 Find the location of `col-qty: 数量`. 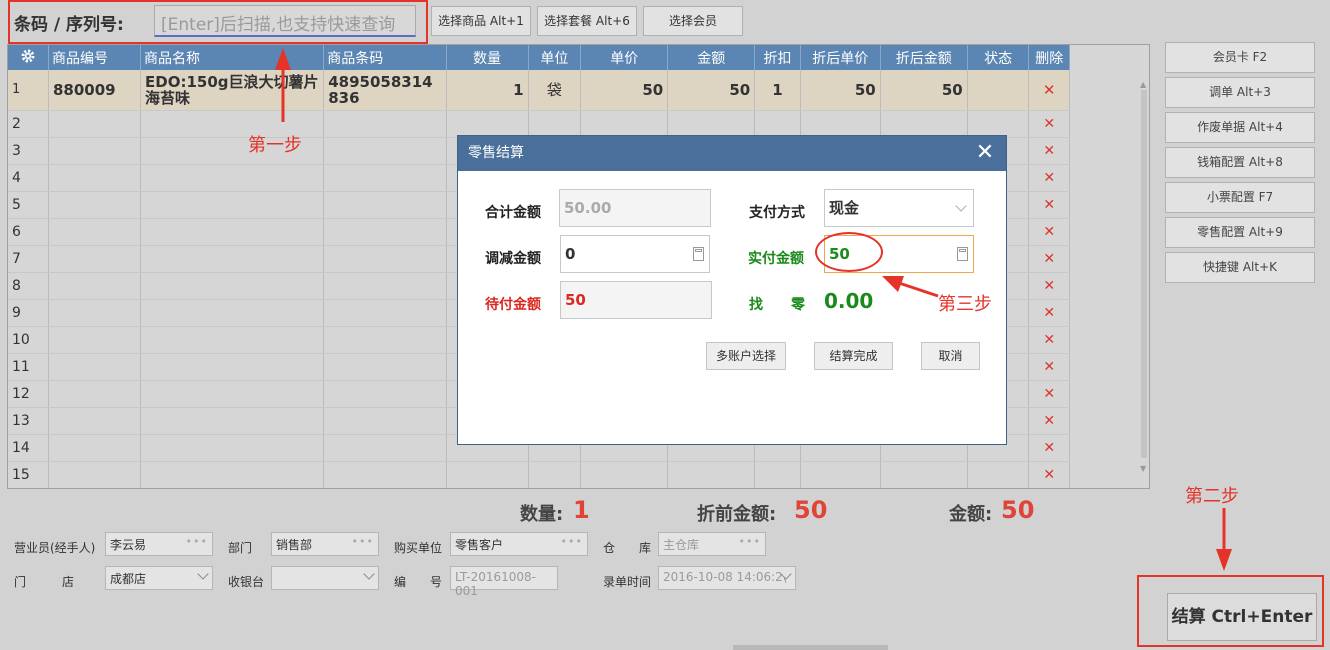

col-qty: 数量 is located at coordinates (487, 57).